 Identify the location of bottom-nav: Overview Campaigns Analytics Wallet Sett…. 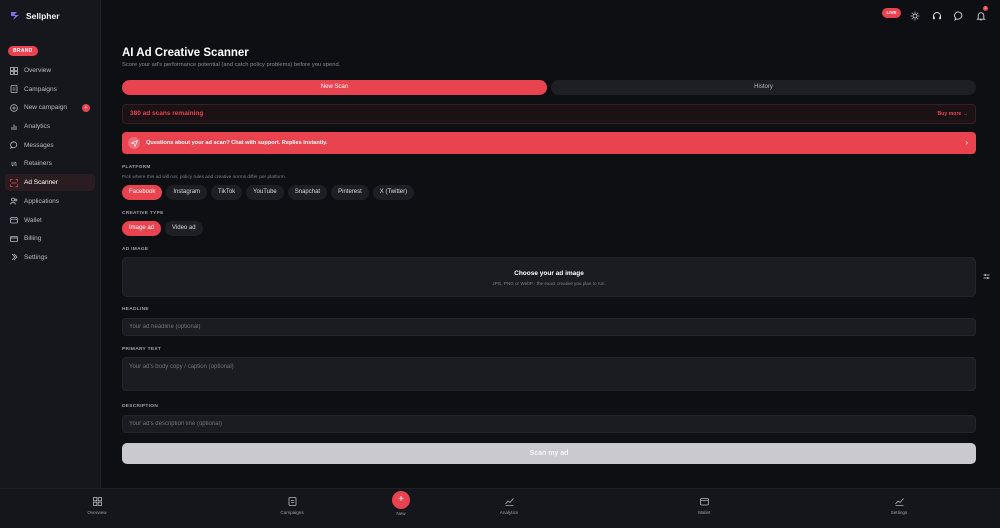
(500, 508).